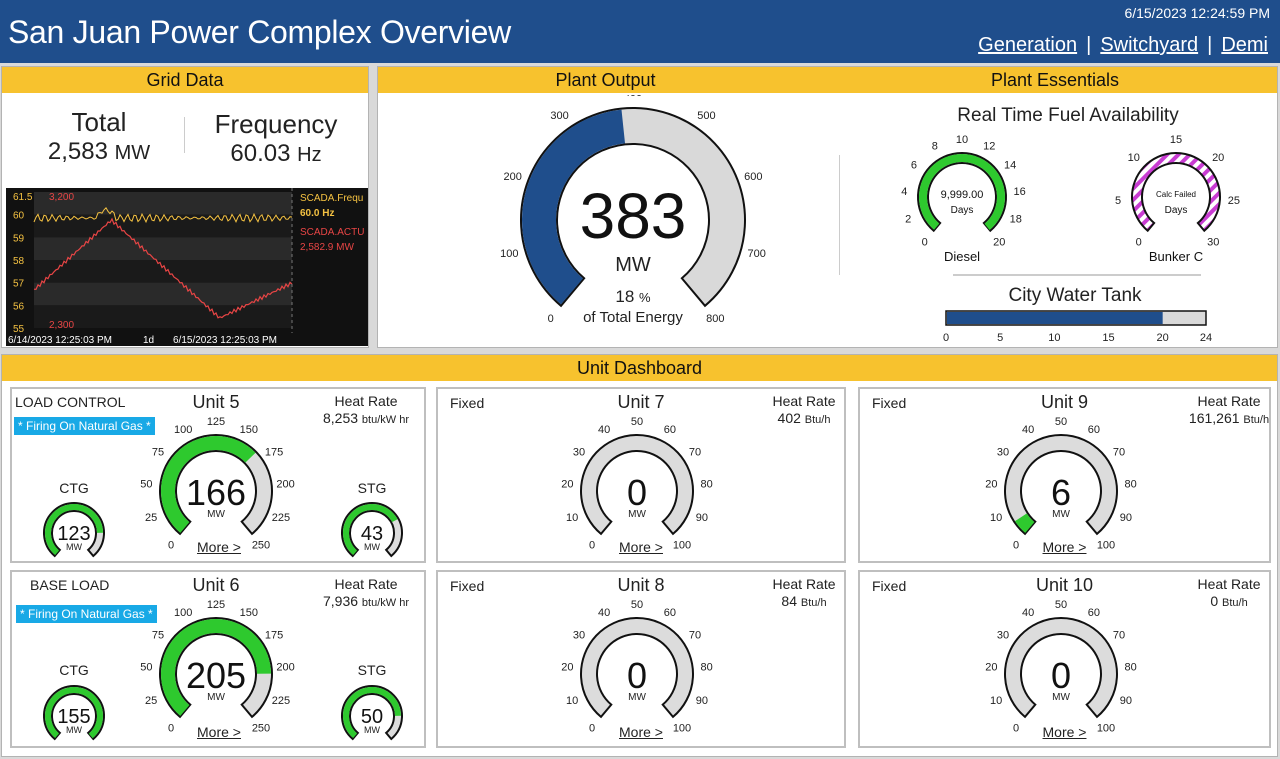  Describe the element at coordinates (275, 154) in the screenshot. I see `frequency-readout: 60.03 Hz` at that location.